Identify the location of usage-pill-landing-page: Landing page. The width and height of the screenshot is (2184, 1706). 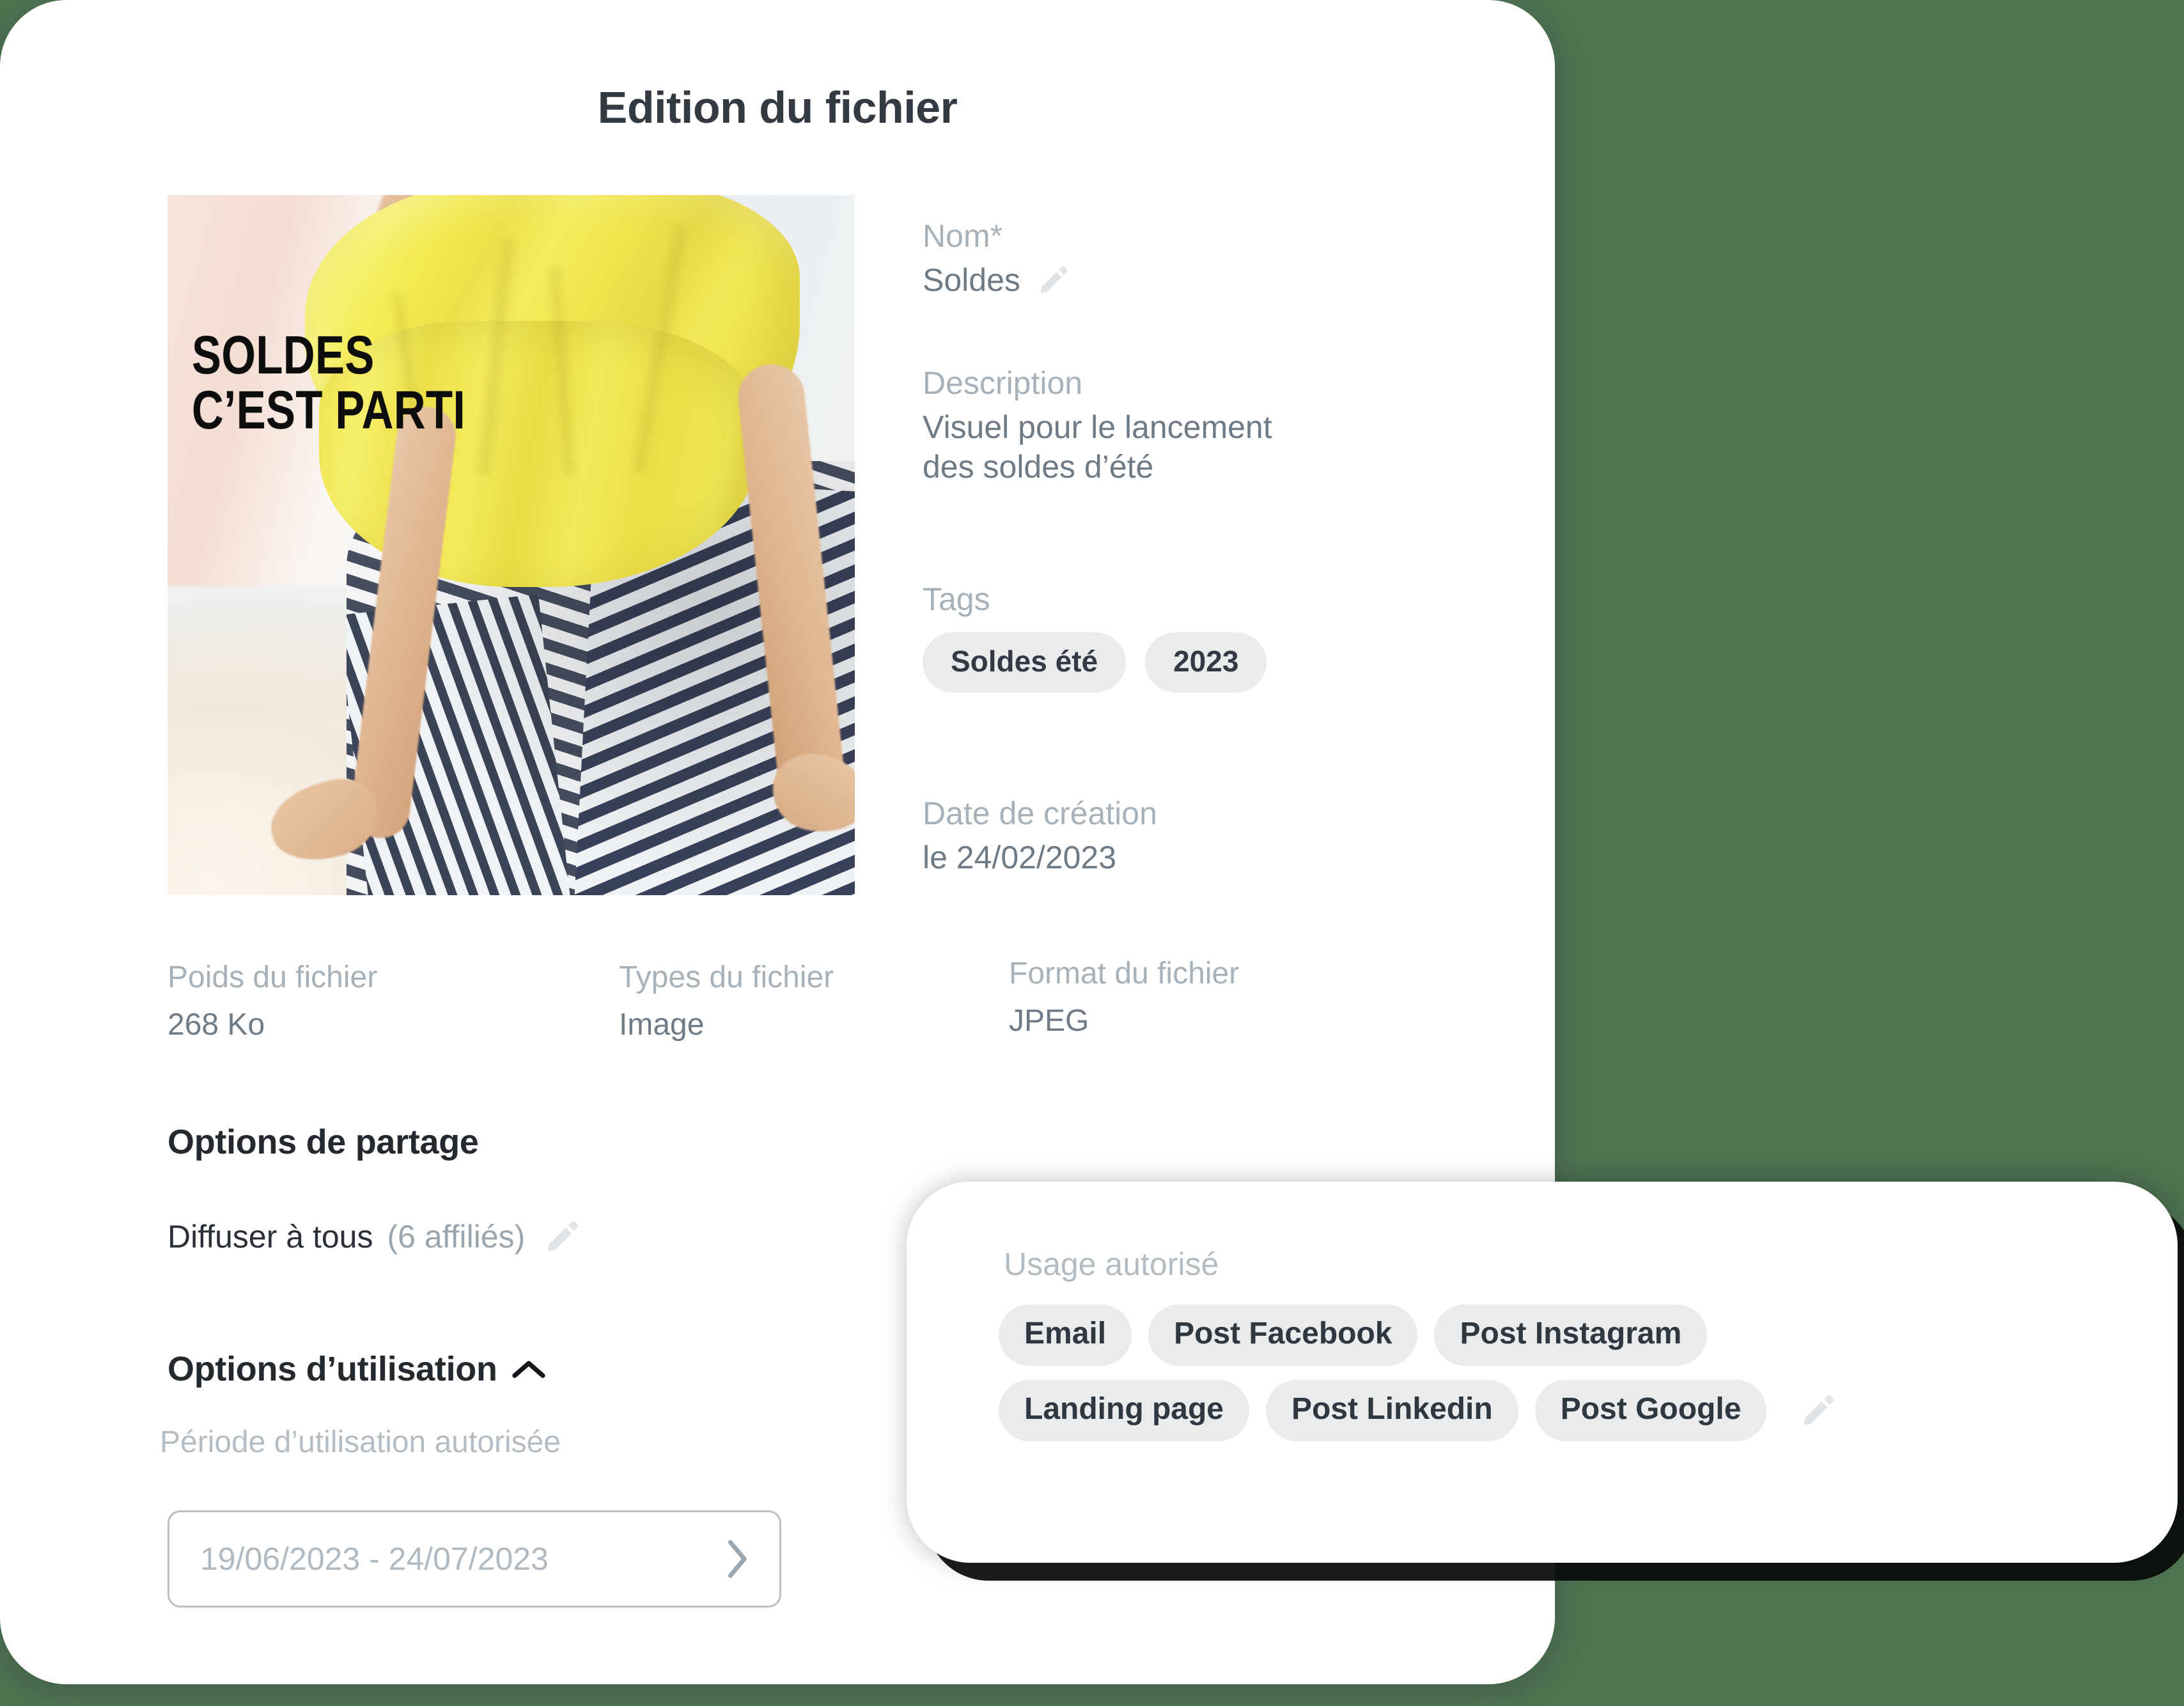
(1124, 1411).